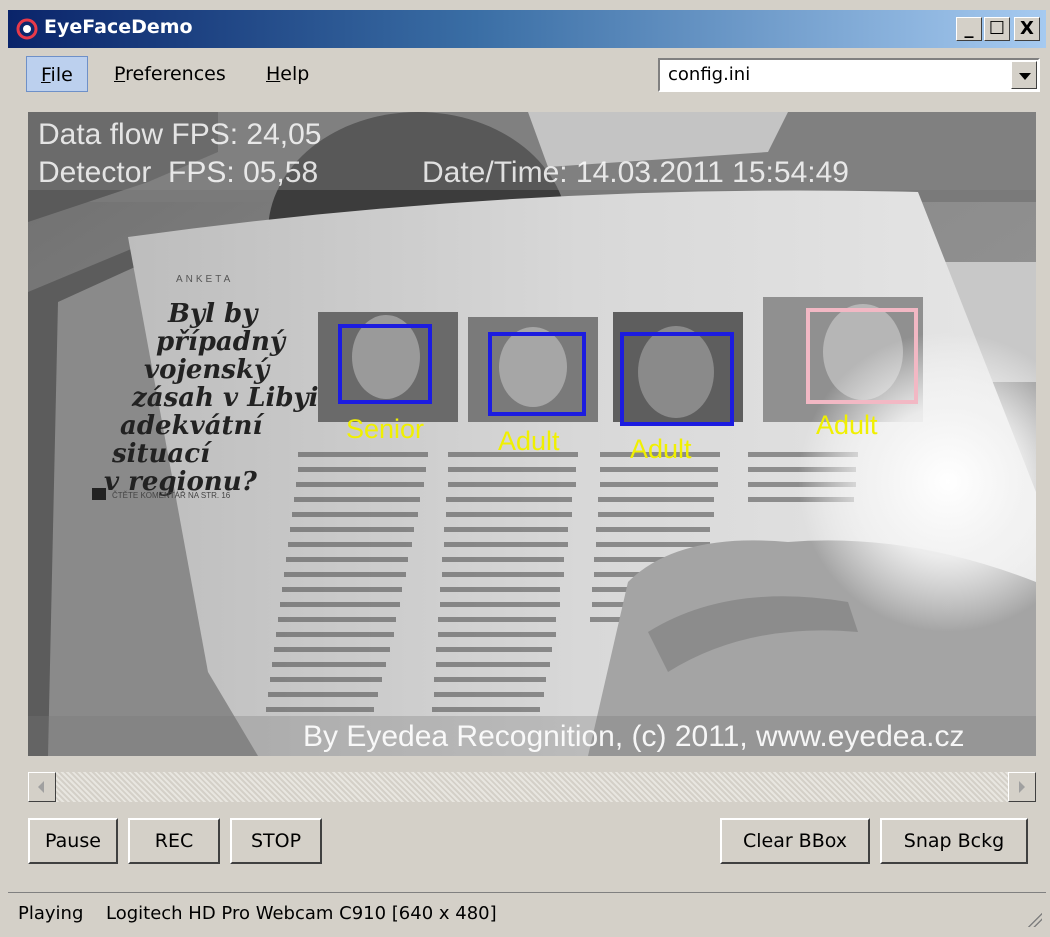 The height and width of the screenshot is (937, 1050). What do you see at coordinates (273, 74) in the screenshot?
I see `menu-accelerator: H` at bounding box center [273, 74].